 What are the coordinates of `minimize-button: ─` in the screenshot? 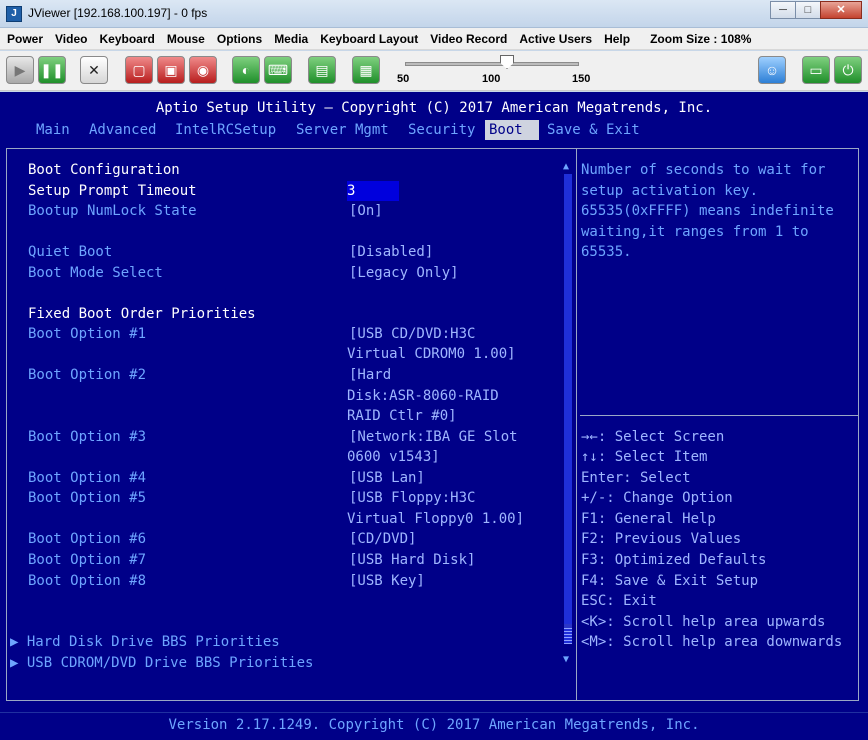 It's located at (783, 10).